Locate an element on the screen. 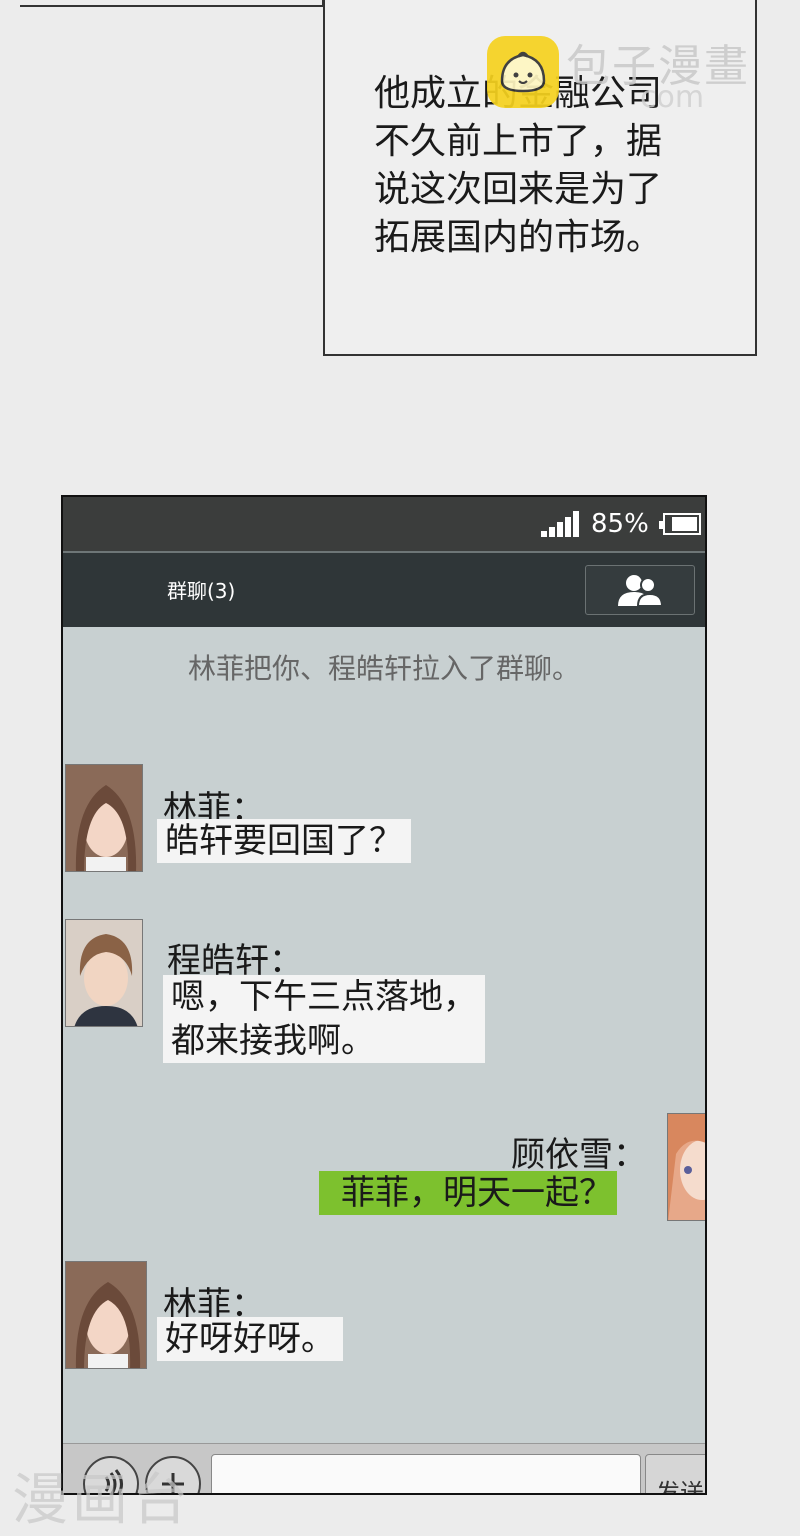  signal-icon is located at coordinates (561, 524).